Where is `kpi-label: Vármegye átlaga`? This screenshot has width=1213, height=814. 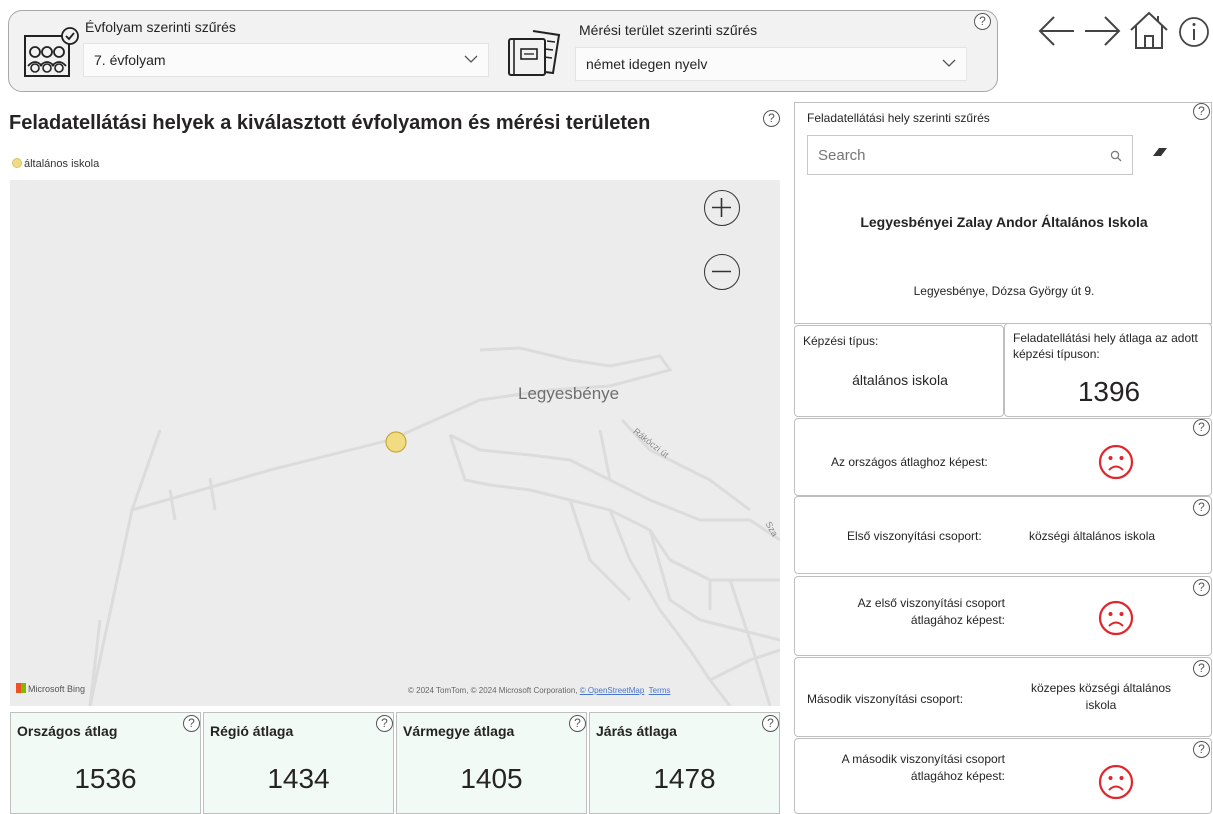
kpi-label: Vármegye átlaga is located at coordinates (459, 731).